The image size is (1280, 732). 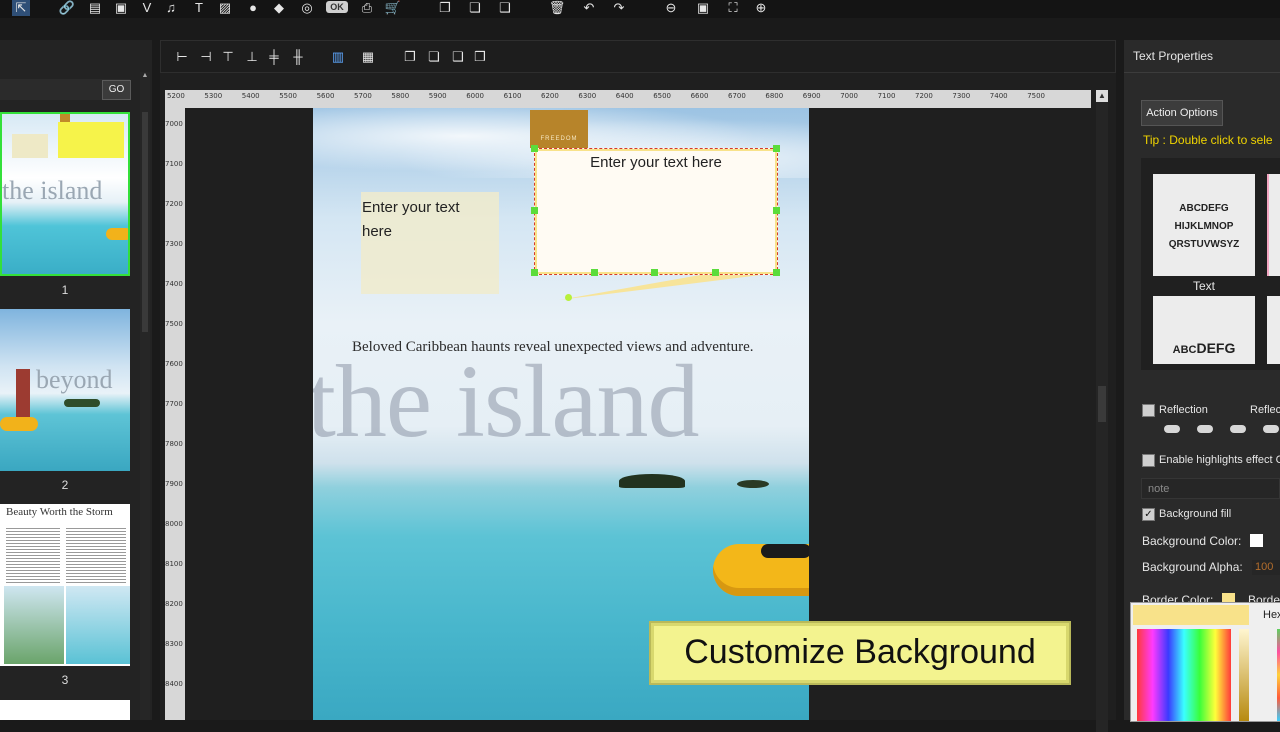 I want to click on page-thumbnail-3: Beauty Worth the Storm, so click(x=65, y=585).